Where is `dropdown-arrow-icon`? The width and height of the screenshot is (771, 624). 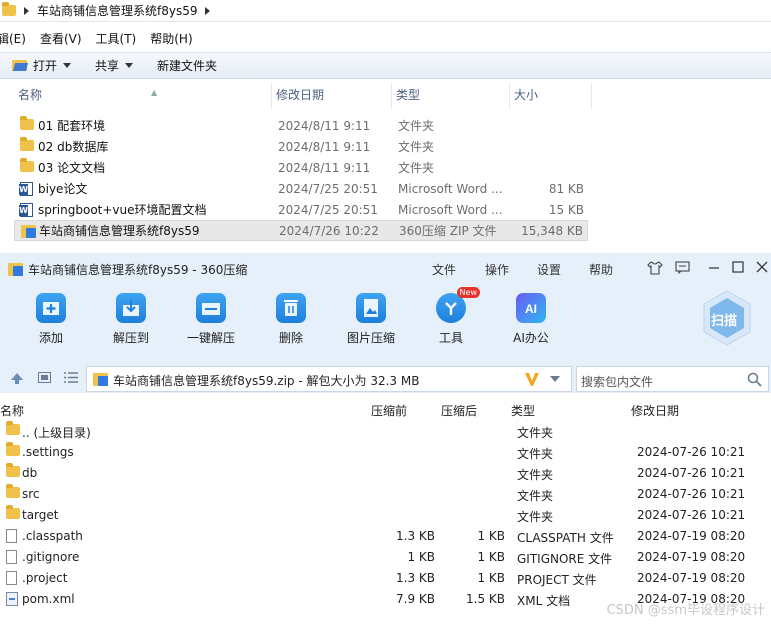 dropdown-arrow-icon is located at coordinates (555, 379).